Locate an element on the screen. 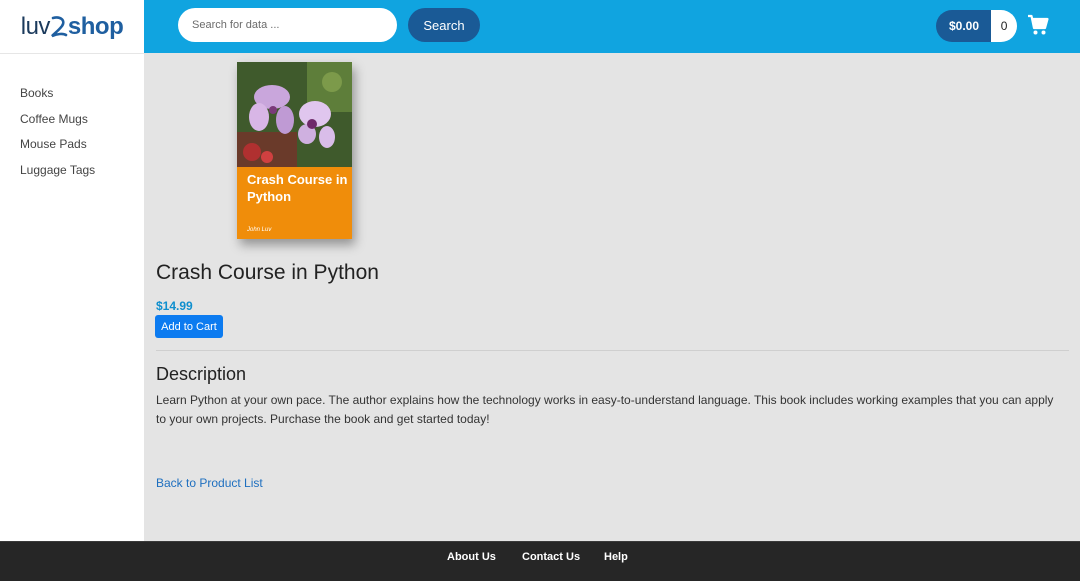  shopping-cart-icon is located at coordinates (1038, 25).